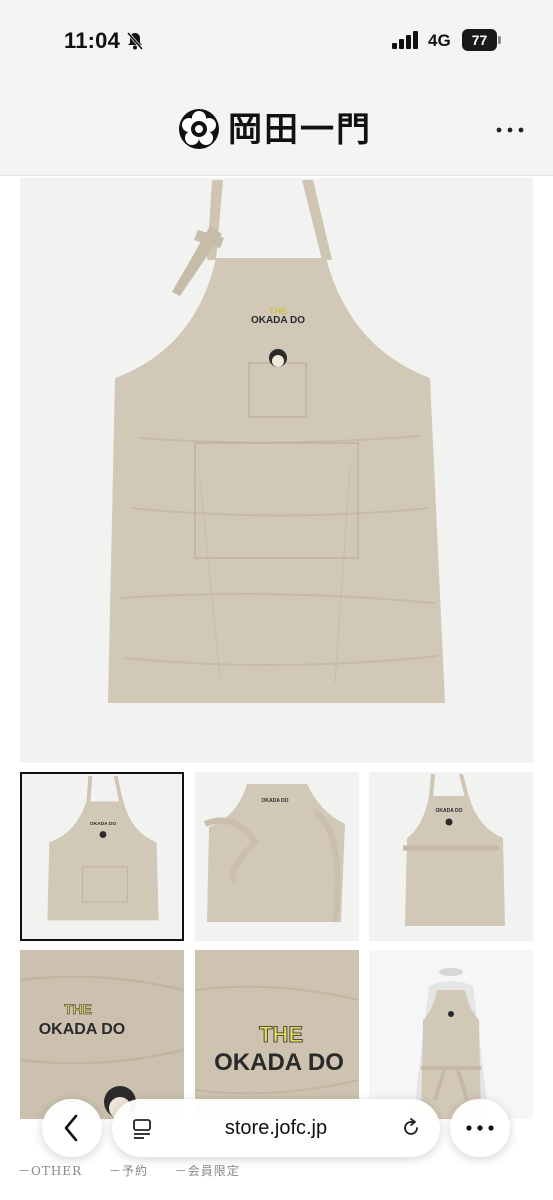 The height and width of the screenshot is (1200, 553). I want to click on status-bar: 11:04 4G 77, so click(276, 40).